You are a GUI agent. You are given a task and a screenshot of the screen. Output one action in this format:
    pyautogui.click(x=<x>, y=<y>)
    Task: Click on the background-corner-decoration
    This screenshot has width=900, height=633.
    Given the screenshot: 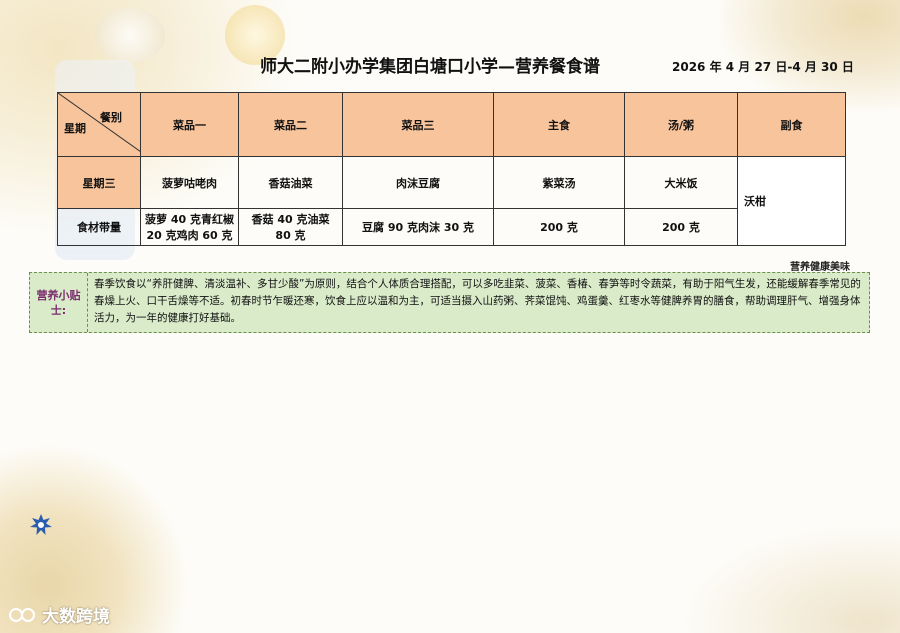 What is the action you would take?
    pyautogui.click(x=790, y=578)
    